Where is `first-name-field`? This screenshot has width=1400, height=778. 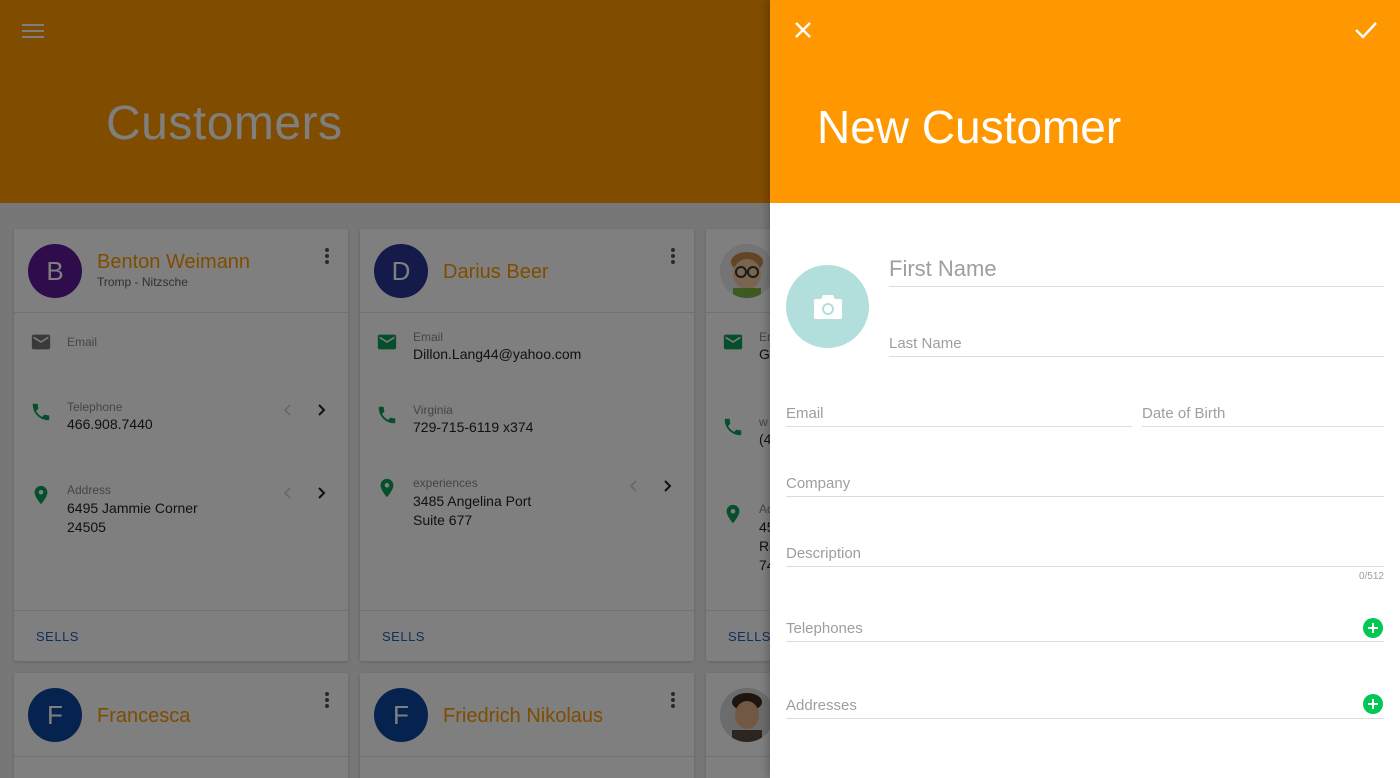 first-name-field is located at coordinates (1136, 268).